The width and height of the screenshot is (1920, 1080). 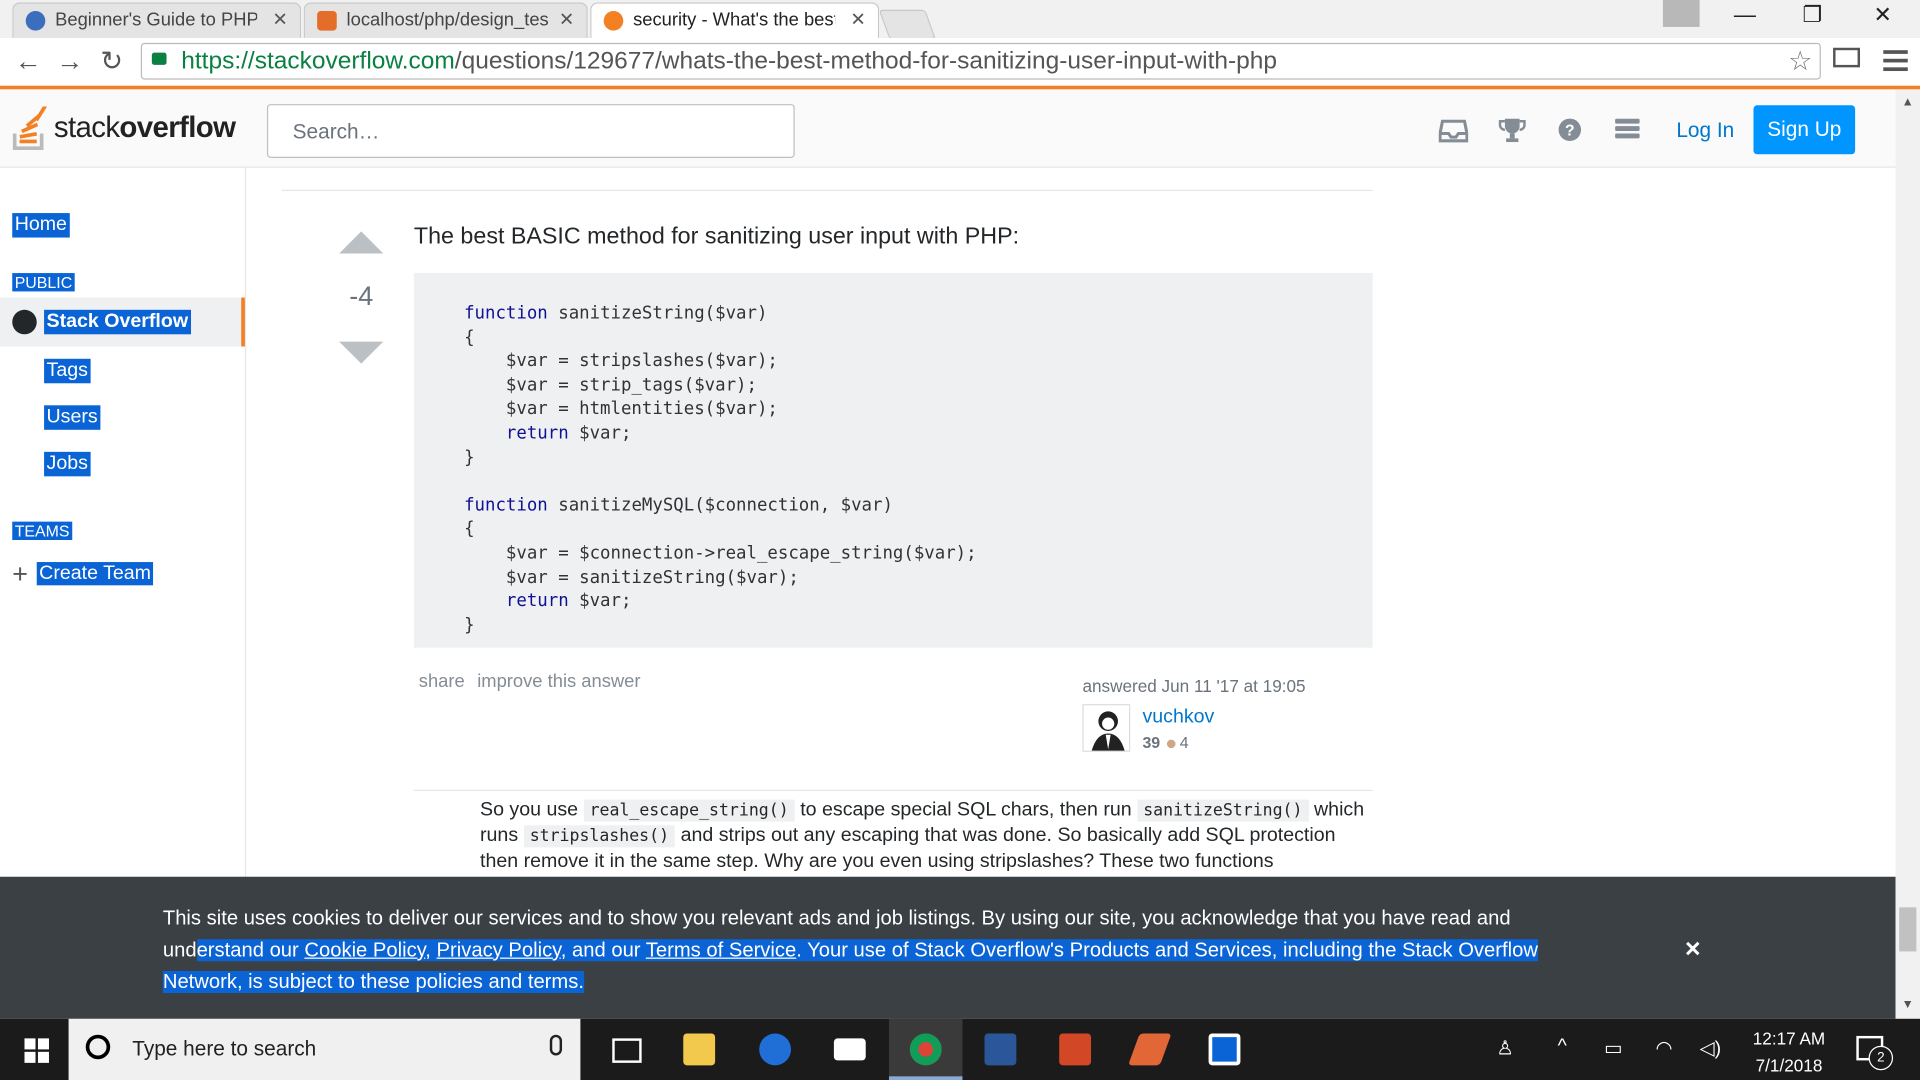 What do you see at coordinates (364, 950) in the screenshot?
I see `cookie-policy-link: Cookie Policy` at bounding box center [364, 950].